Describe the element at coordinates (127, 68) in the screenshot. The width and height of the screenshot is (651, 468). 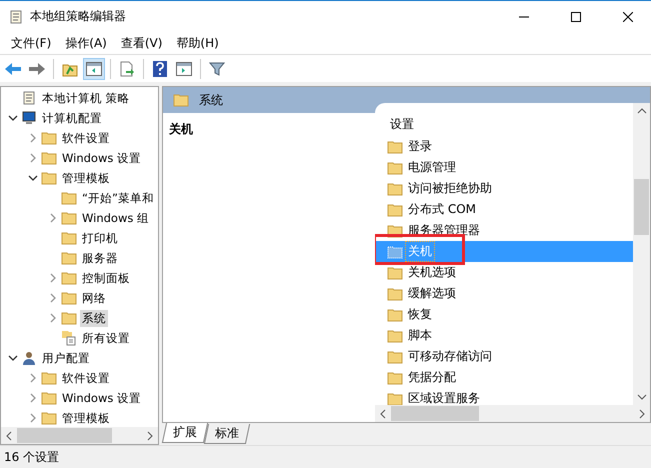
I see `export-list-icon` at that location.